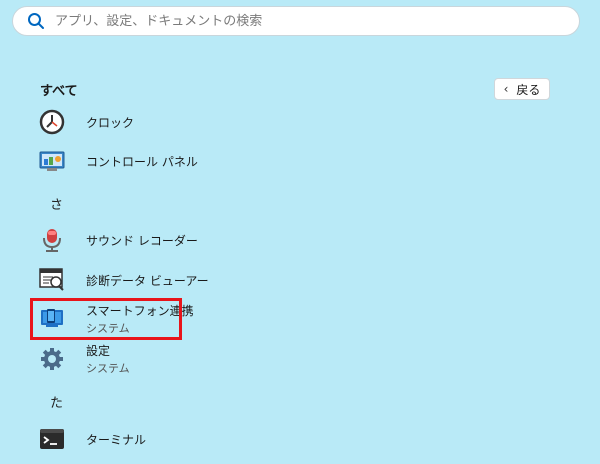 This screenshot has width=600, height=464. I want to click on section-label-all: すべて, so click(59, 91).